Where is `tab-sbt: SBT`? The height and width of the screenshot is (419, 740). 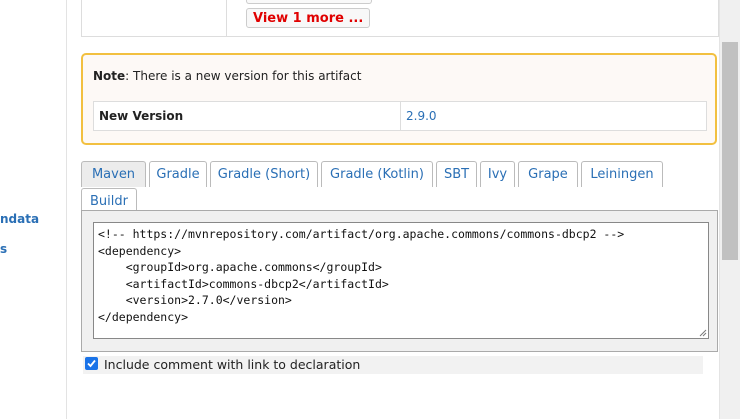 tab-sbt: SBT is located at coordinates (456, 174).